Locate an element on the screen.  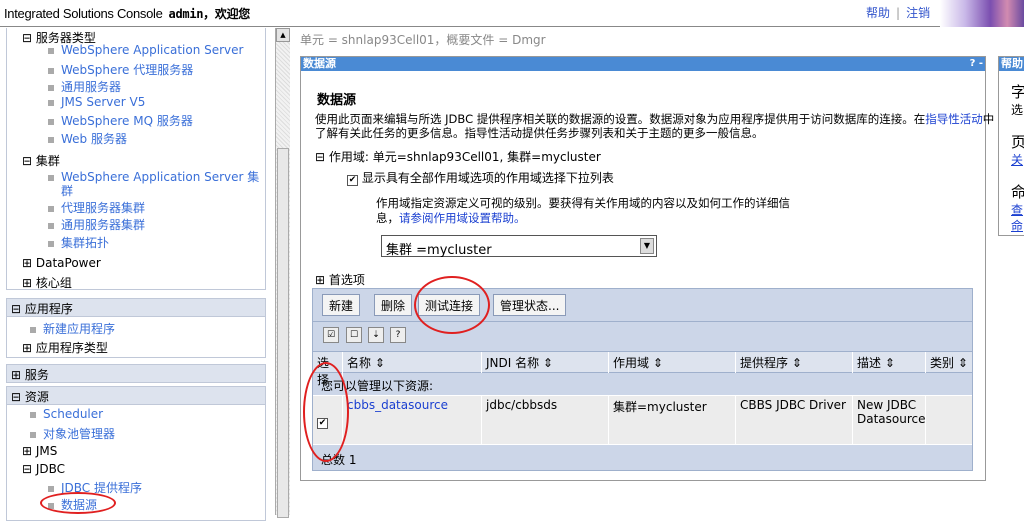
filter-clear-icon: ? is located at coordinates (398, 335).